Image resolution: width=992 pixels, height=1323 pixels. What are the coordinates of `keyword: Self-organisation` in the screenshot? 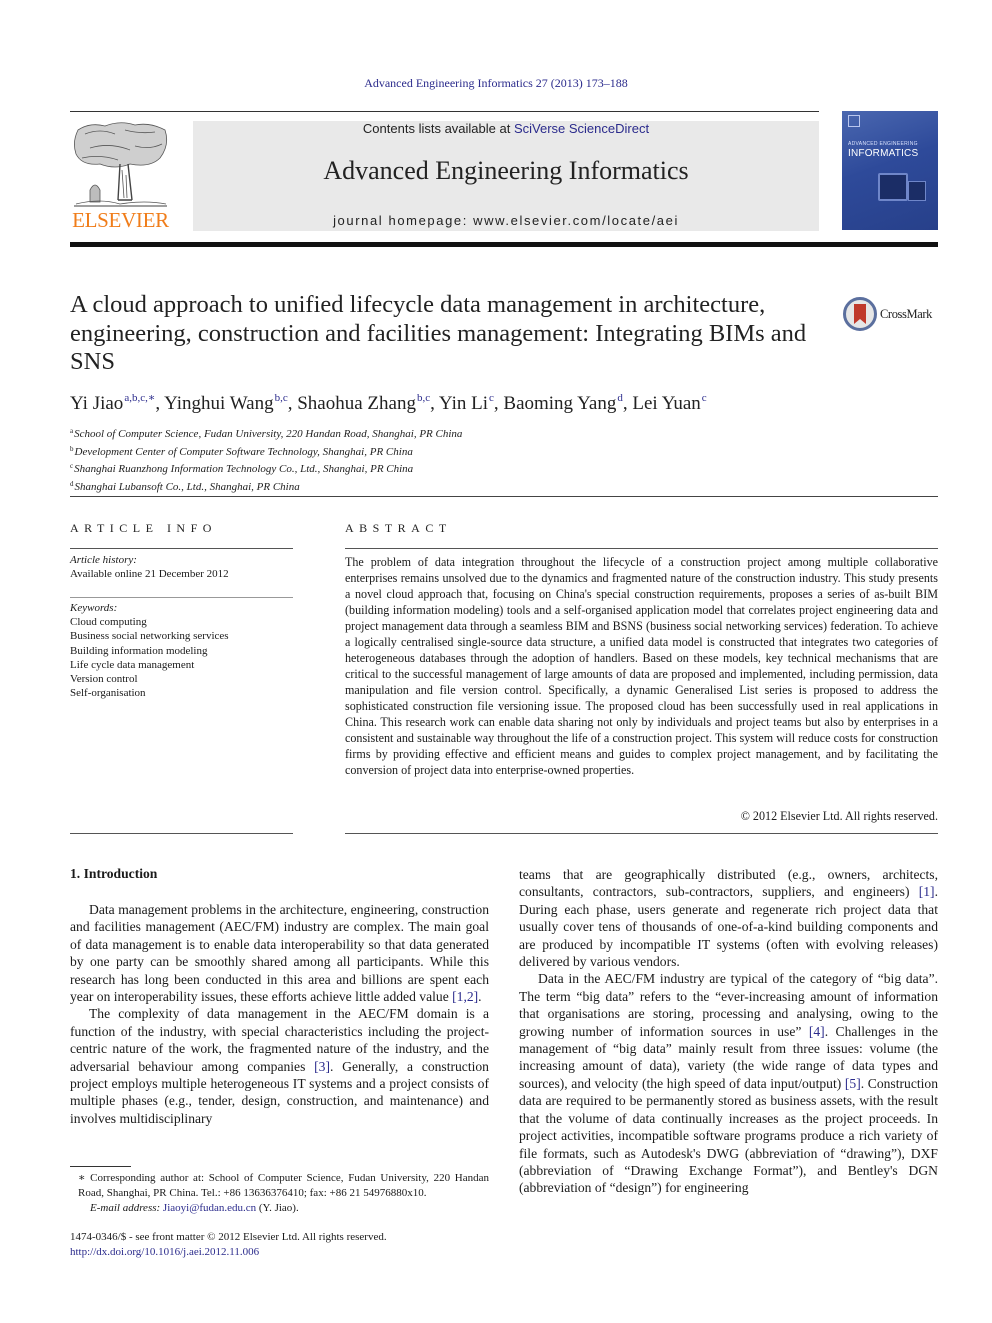 It's located at (108, 693).